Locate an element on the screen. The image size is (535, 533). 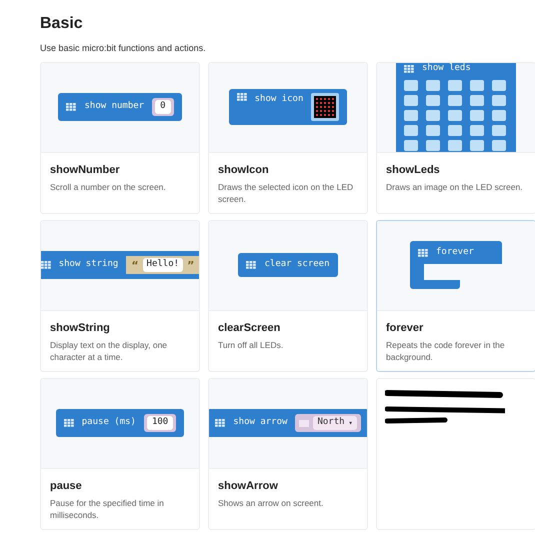
card-title: forever is located at coordinates (405, 328).